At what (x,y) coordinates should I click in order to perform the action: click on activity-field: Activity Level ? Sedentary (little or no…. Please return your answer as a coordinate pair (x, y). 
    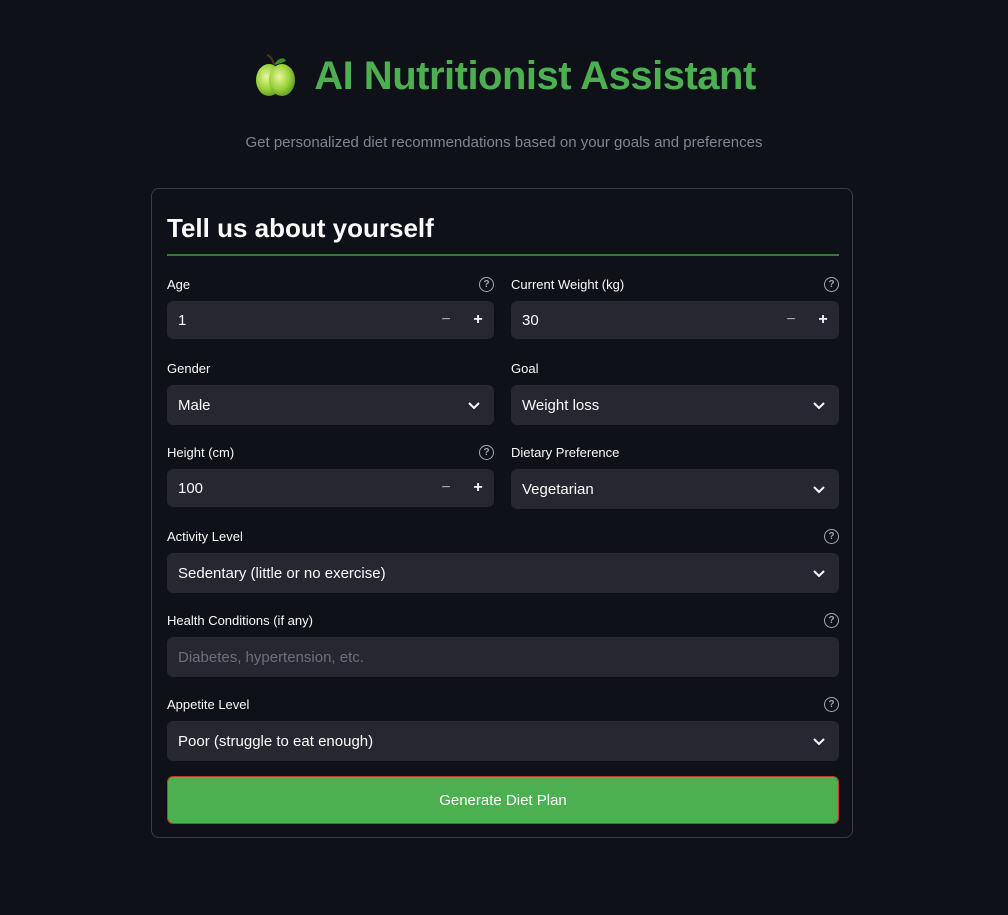
    Looking at the image, I should click on (503, 560).